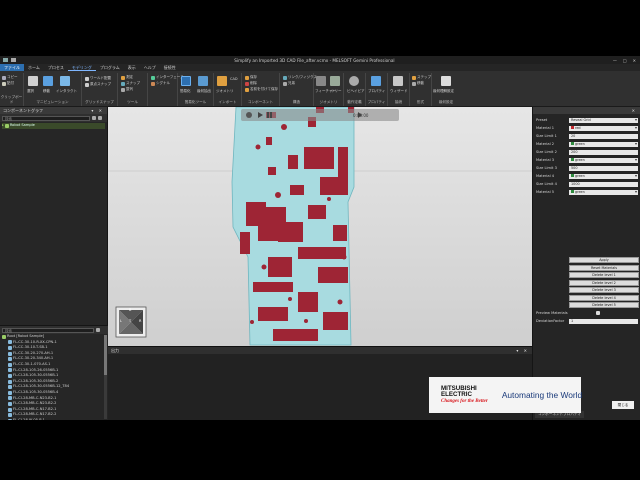 The width and height of the screenshot is (640, 480). Describe the element at coordinates (98, 78) in the screenshot. I see `world-placement-toggle: ワールド配置` at that location.